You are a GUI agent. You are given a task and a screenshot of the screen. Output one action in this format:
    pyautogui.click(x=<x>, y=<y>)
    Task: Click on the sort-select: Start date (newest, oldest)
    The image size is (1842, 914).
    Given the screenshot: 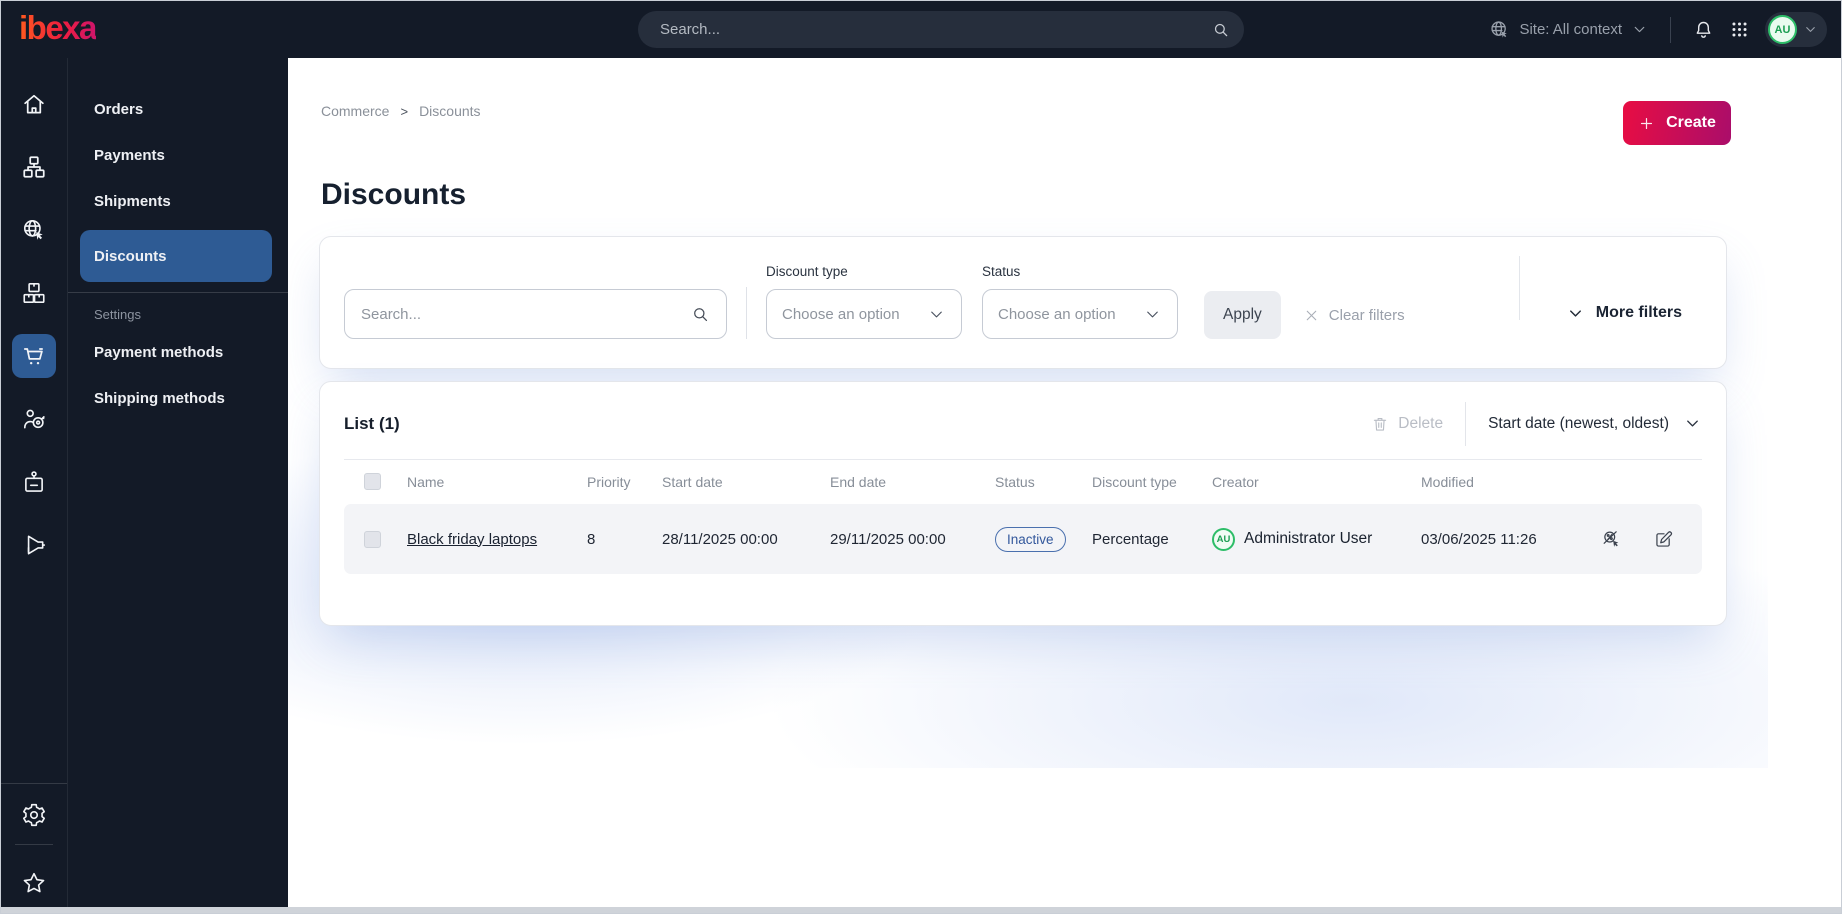 What is the action you would take?
    pyautogui.click(x=1595, y=423)
    